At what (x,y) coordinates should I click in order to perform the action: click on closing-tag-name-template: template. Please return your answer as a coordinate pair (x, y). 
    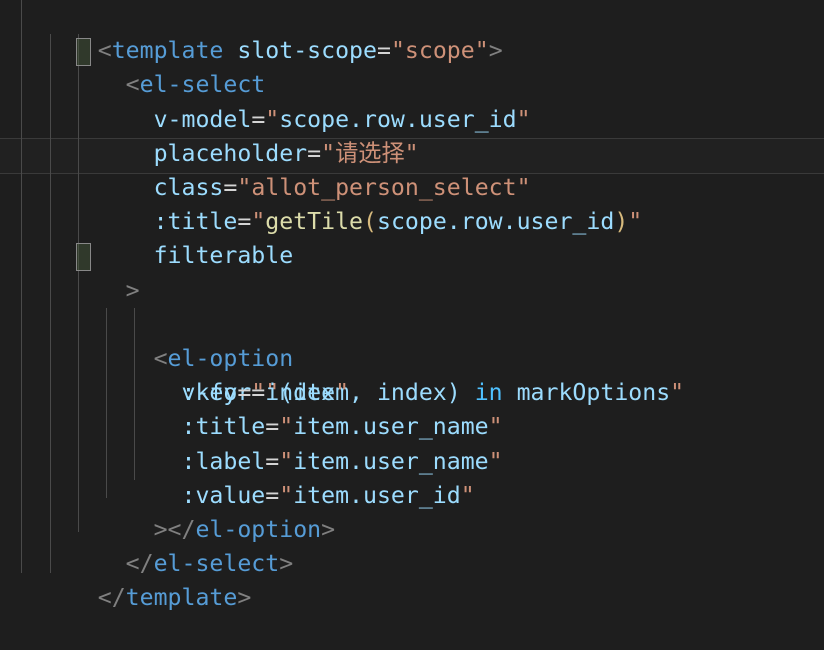
    Looking at the image, I should click on (181, 598).